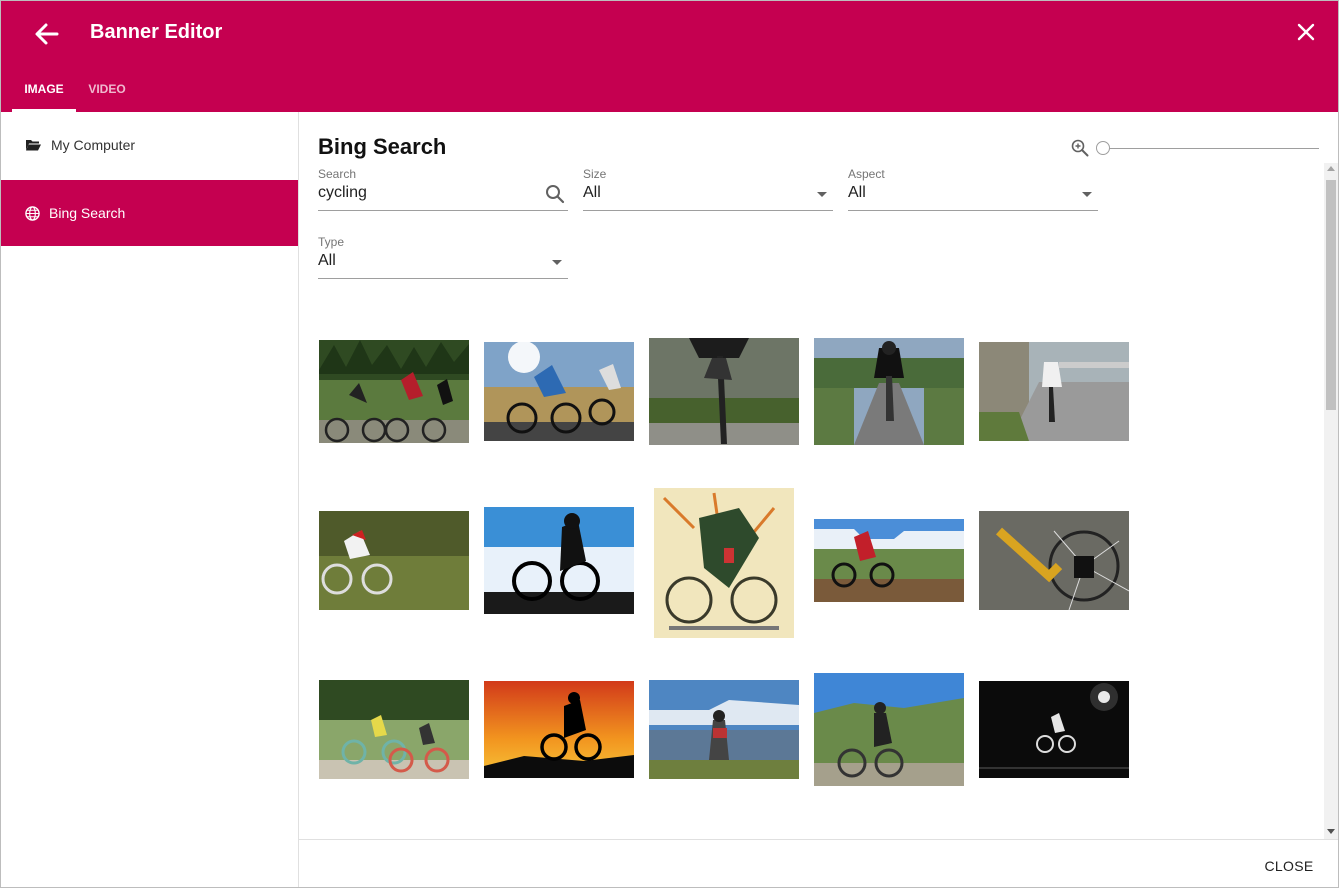 Image resolution: width=1339 pixels, height=888 pixels. I want to click on size-value: All, so click(592, 192).